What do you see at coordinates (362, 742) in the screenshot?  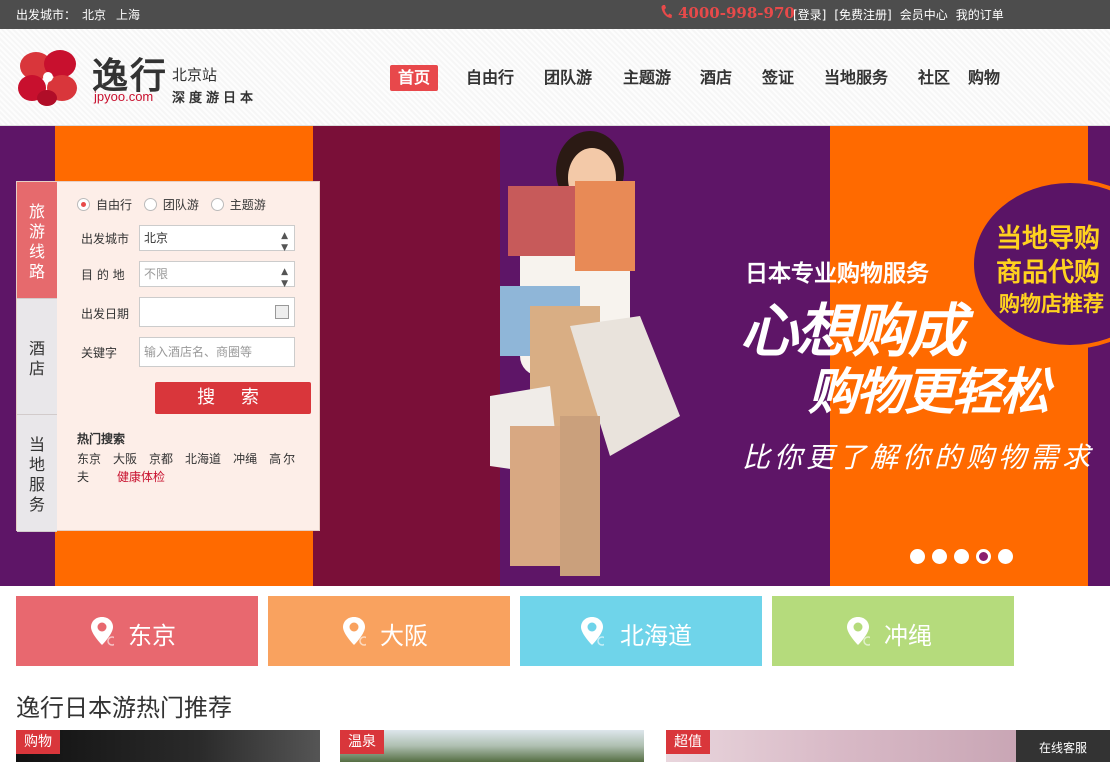 I see `card-tag: 温泉` at bounding box center [362, 742].